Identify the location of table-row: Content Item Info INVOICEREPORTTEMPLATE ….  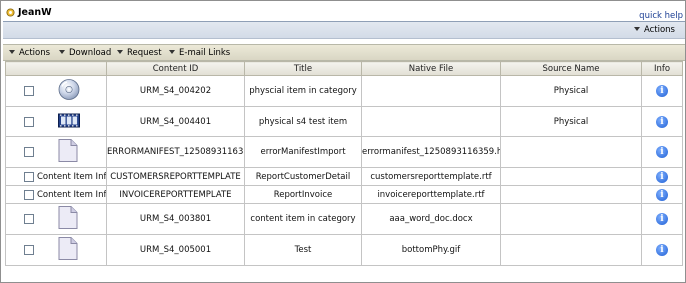
(344, 194).